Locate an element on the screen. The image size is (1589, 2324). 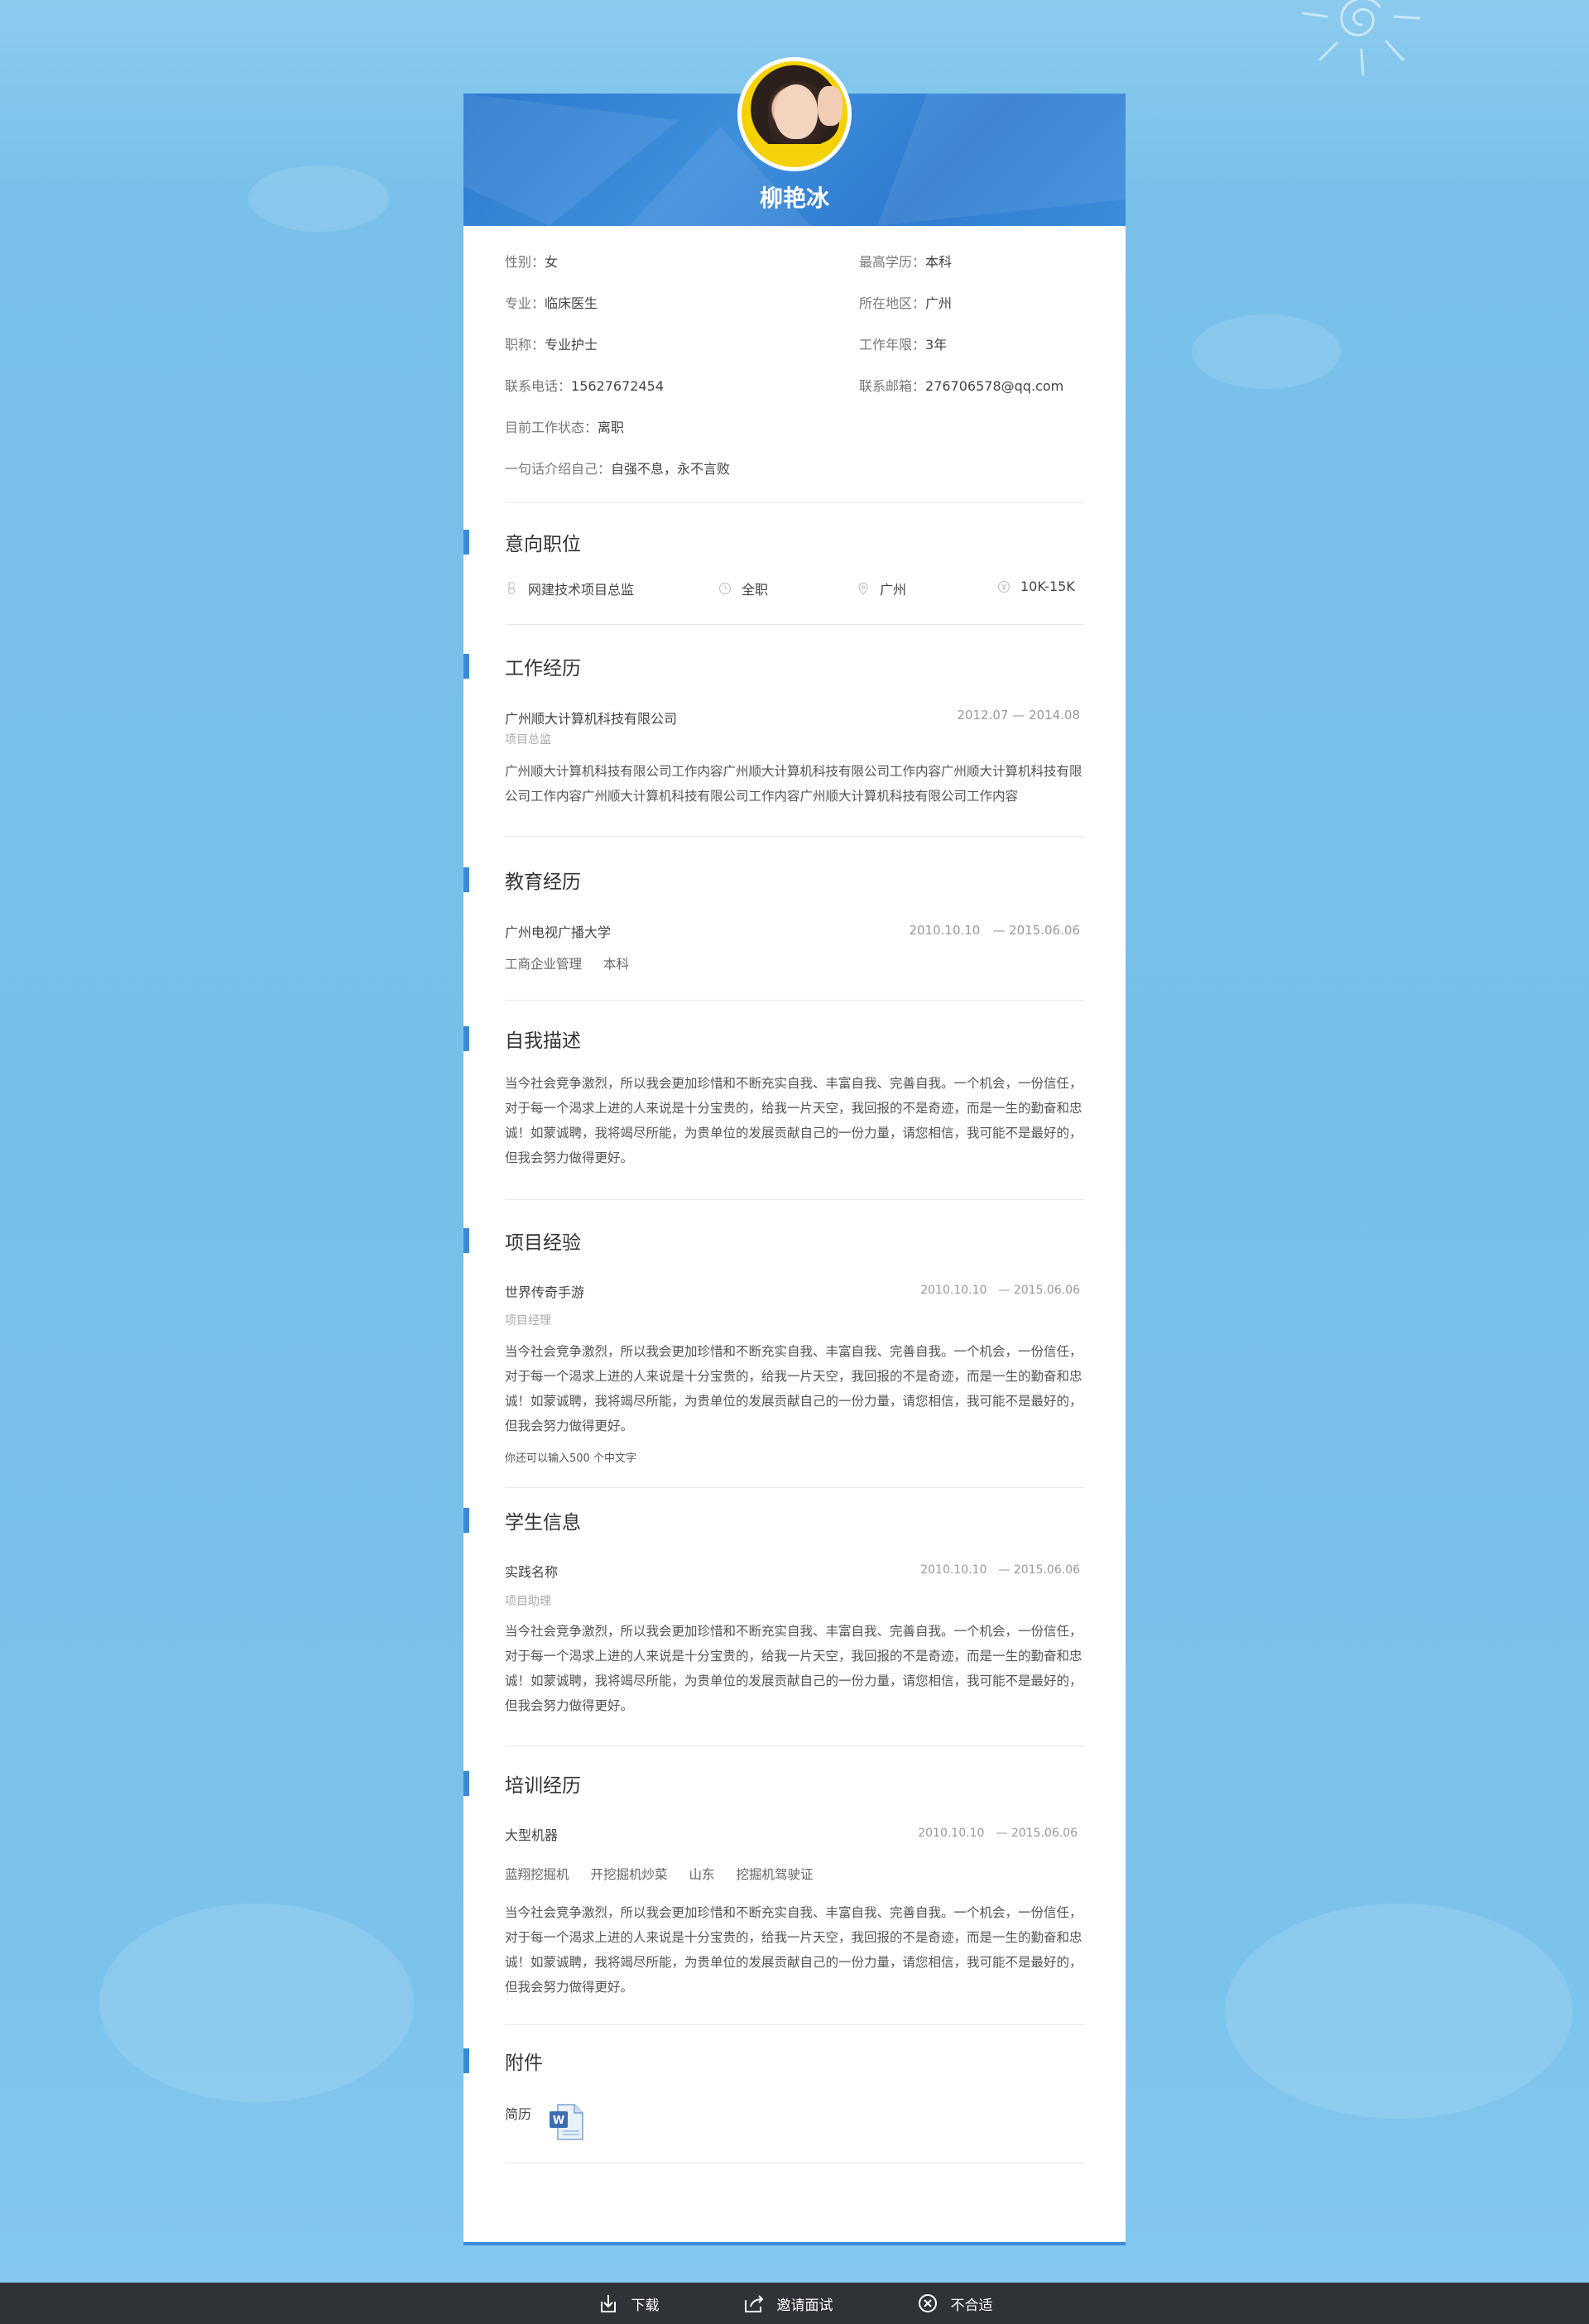
section-title-education: 教育经历 is located at coordinates (543, 882).